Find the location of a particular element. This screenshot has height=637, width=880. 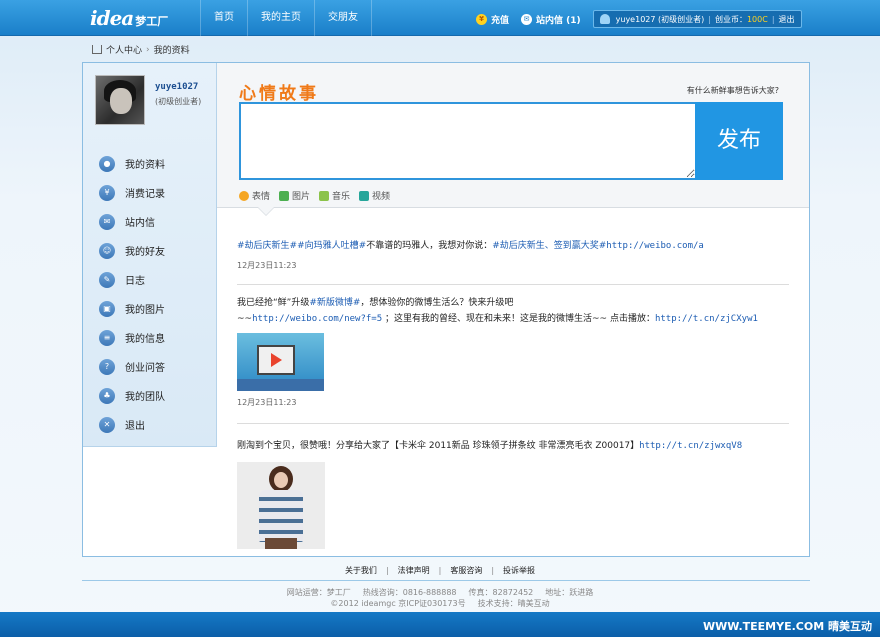

sidebar-item-label: 我的图片 is located at coordinates (145, 310).